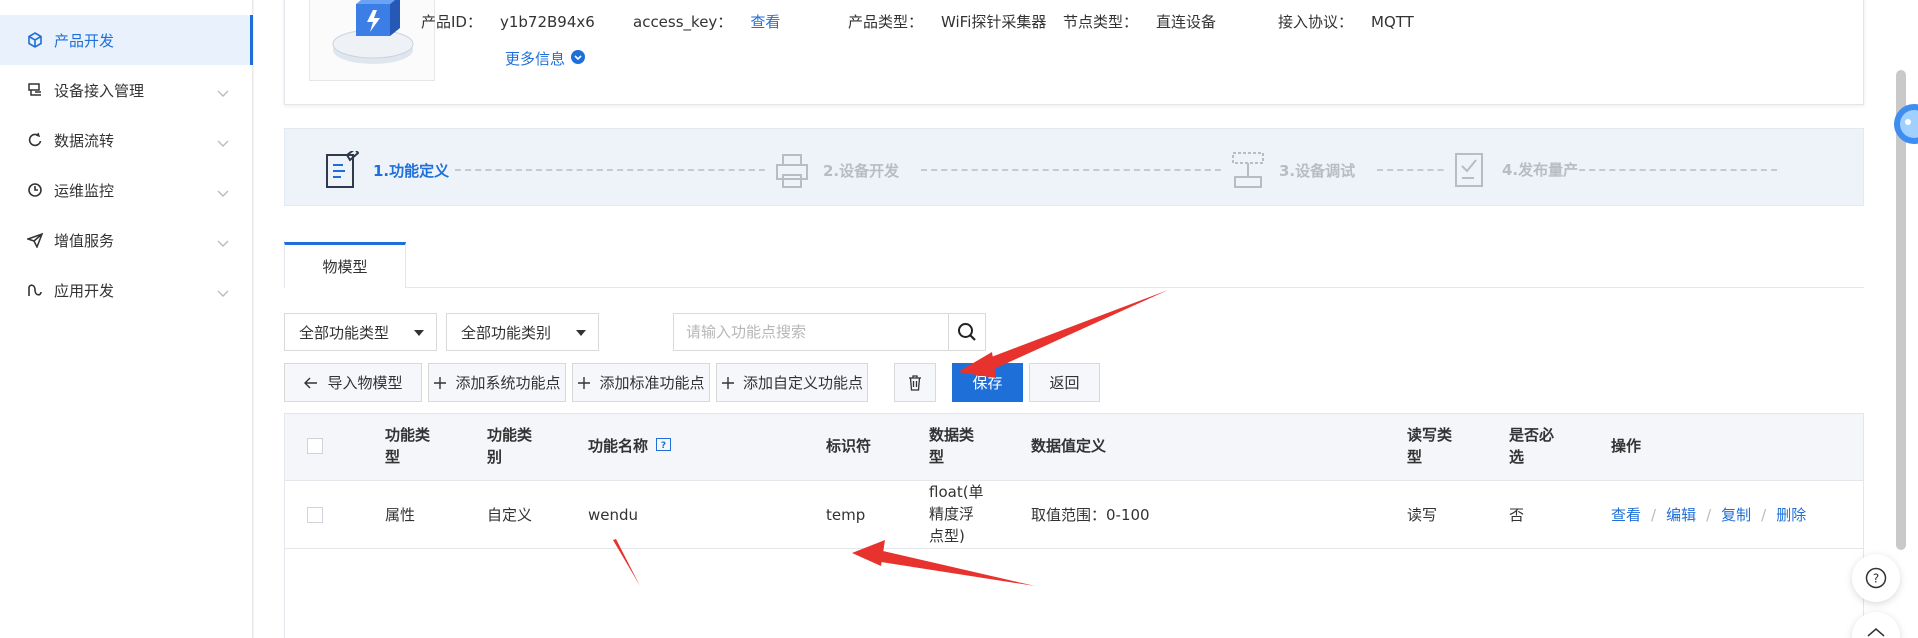 This screenshot has width=1918, height=638. Describe the element at coordinates (1074, 167) in the screenshot. I see `progress-steps: 1.功能定义 2.设备开发 3.设备调试` at that location.